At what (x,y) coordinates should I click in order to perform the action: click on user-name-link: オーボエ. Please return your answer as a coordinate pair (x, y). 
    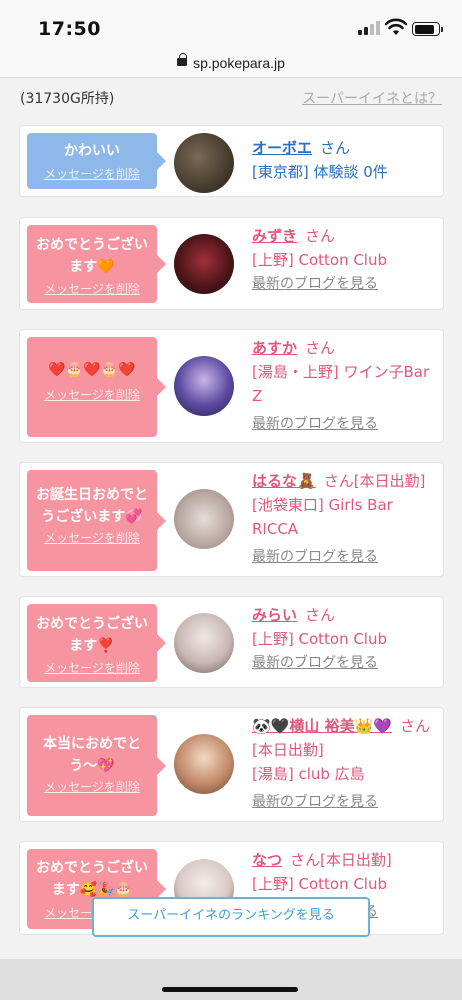
    Looking at the image, I should click on (282, 148).